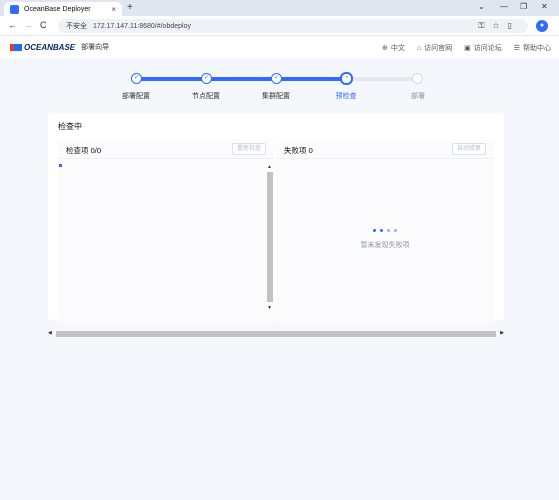  Describe the element at coordinates (384, 48) in the screenshot. I see `globe-icon: ⊕` at that location.